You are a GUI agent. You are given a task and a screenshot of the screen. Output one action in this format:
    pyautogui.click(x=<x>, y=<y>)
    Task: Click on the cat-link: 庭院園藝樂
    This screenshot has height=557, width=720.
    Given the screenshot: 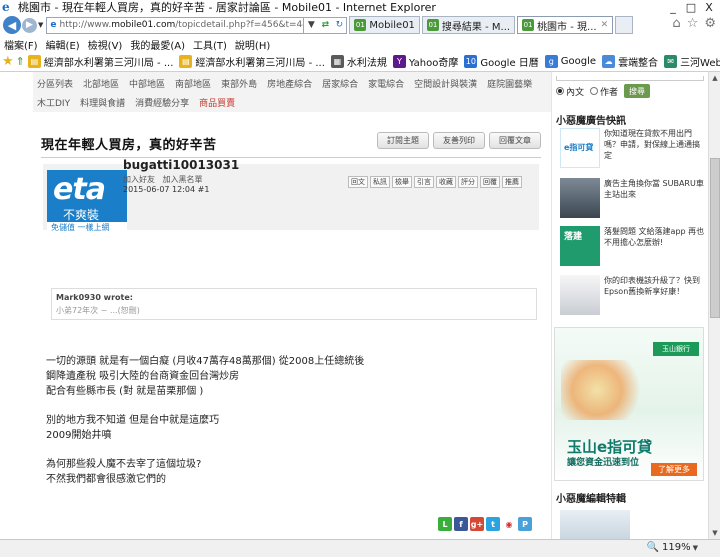 What is the action you would take?
    pyautogui.click(x=509, y=83)
    